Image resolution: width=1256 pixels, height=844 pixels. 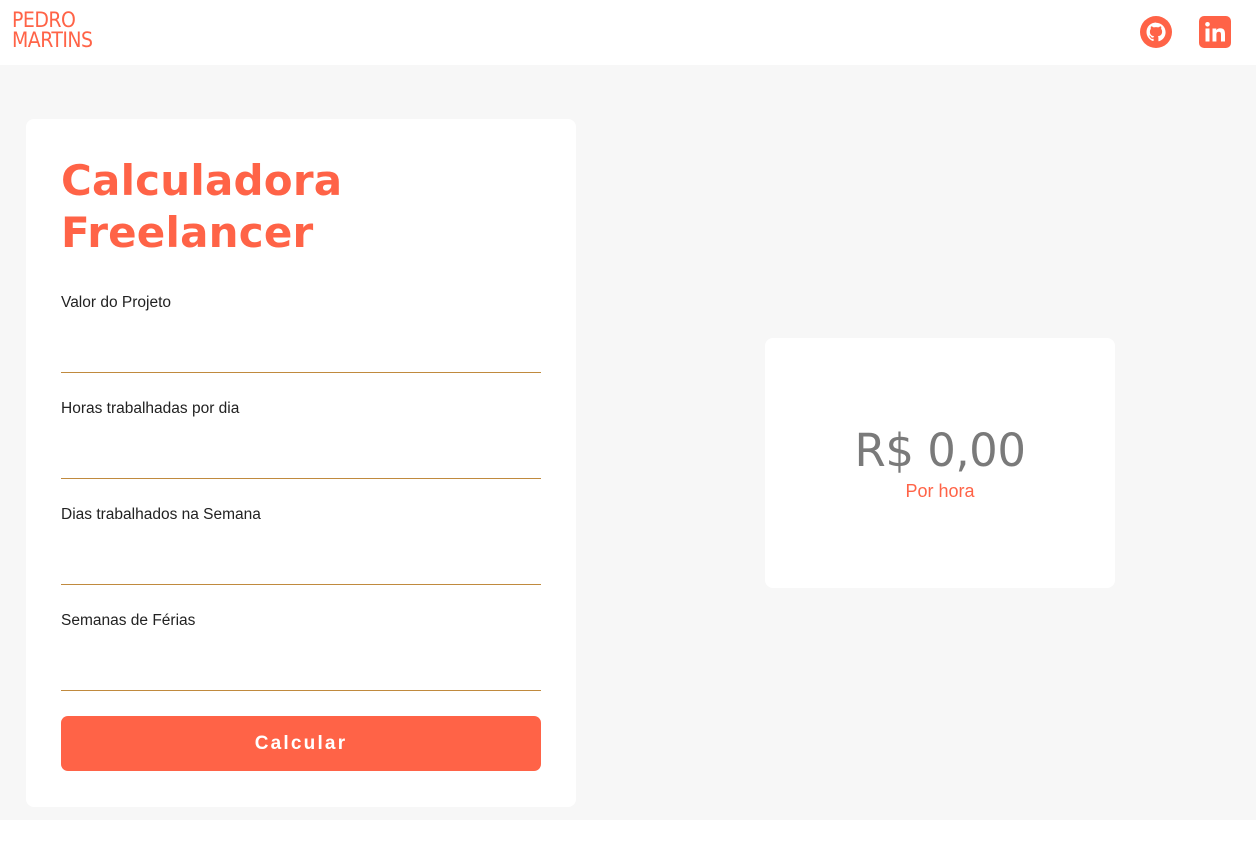 I want to click on github-icon, so click(x=1156, y=32).